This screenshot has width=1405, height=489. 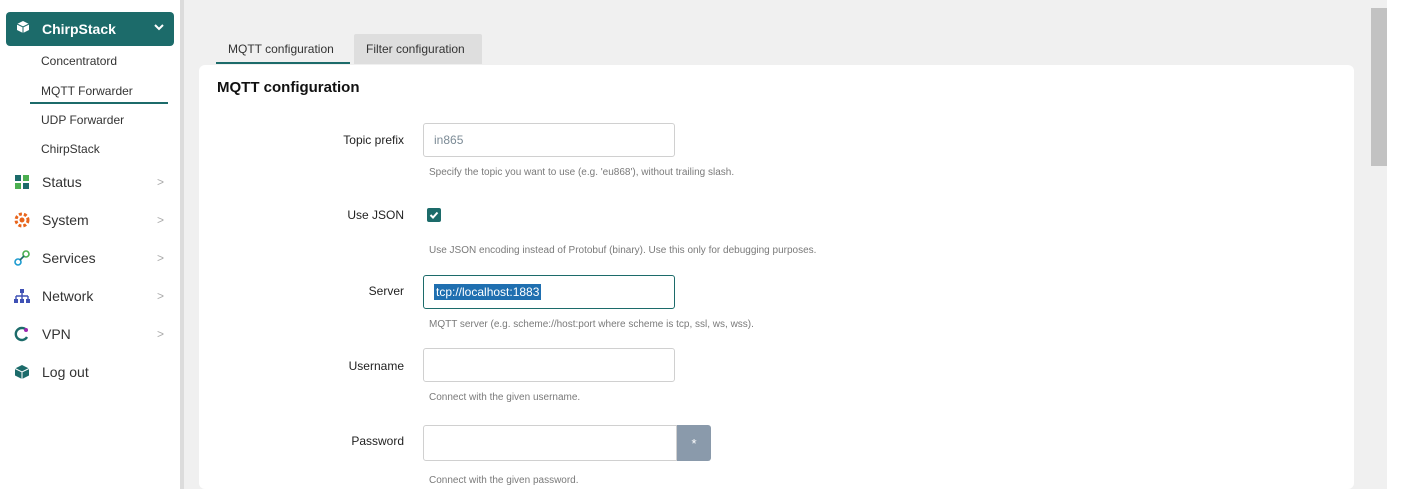 What do you see at coordinates (418, 49) in the screenshot?
I see `tab-filter-configuration: Filter configuration` at bounding box center [418, 49].